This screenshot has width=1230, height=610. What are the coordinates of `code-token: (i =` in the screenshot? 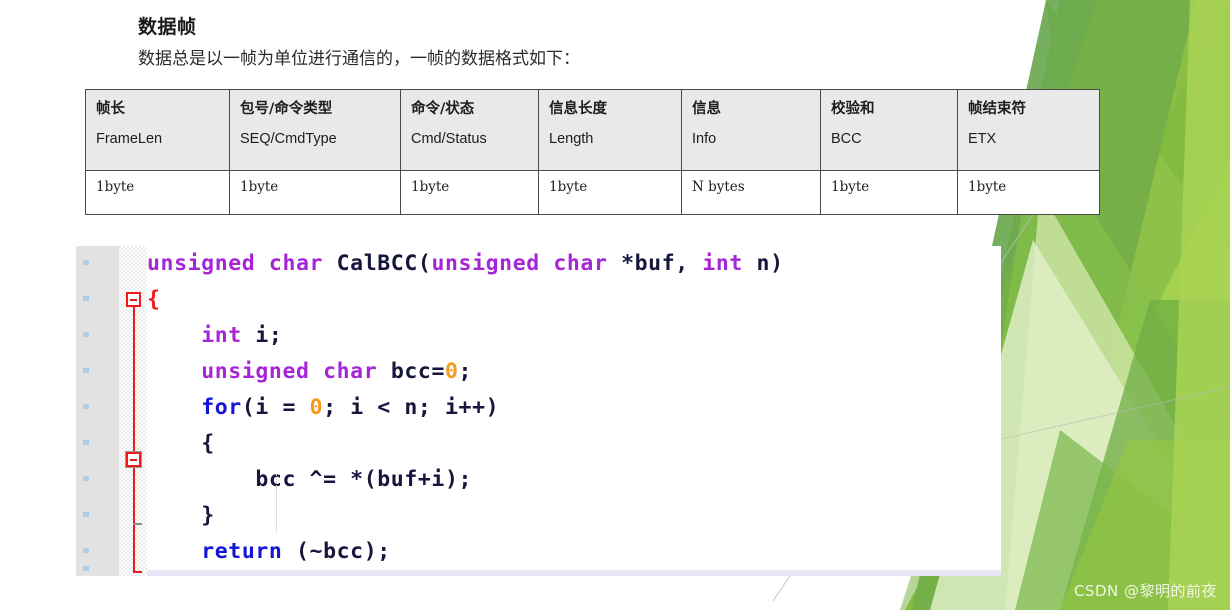 It's located at (275, 407).